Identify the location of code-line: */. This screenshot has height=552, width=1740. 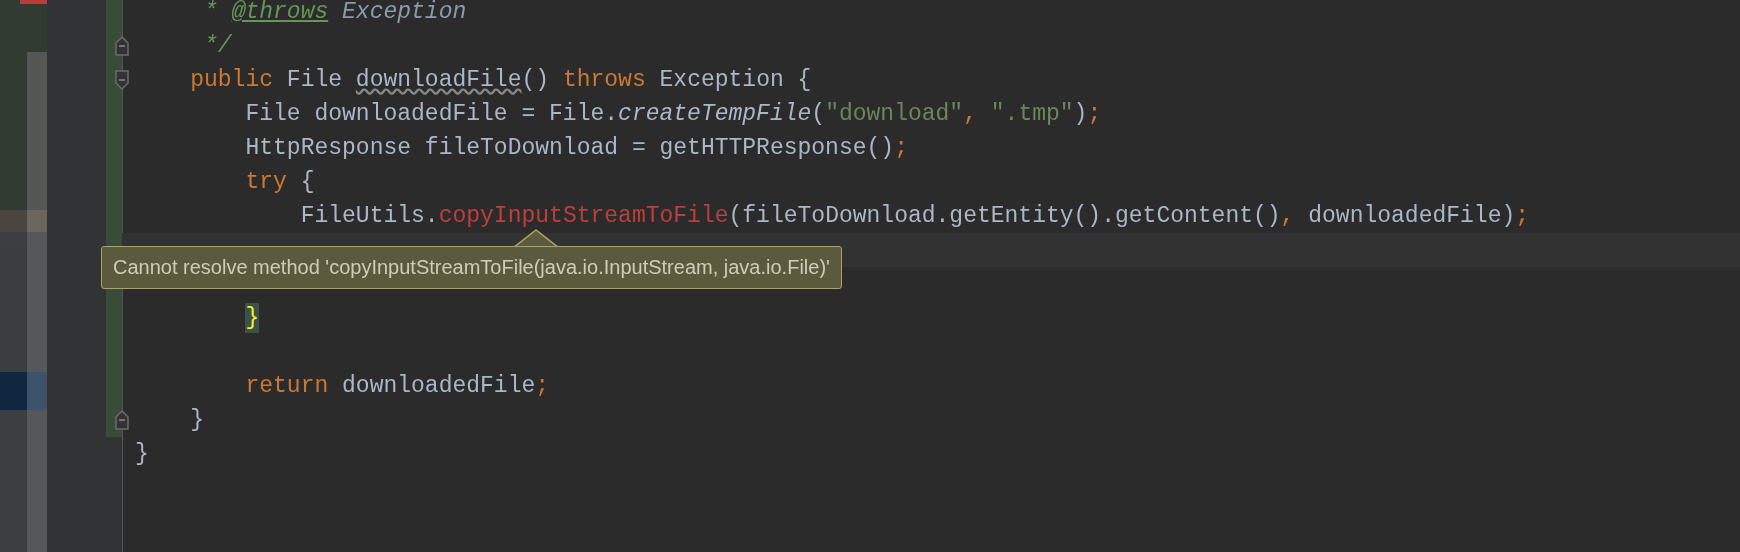
(217, 46).